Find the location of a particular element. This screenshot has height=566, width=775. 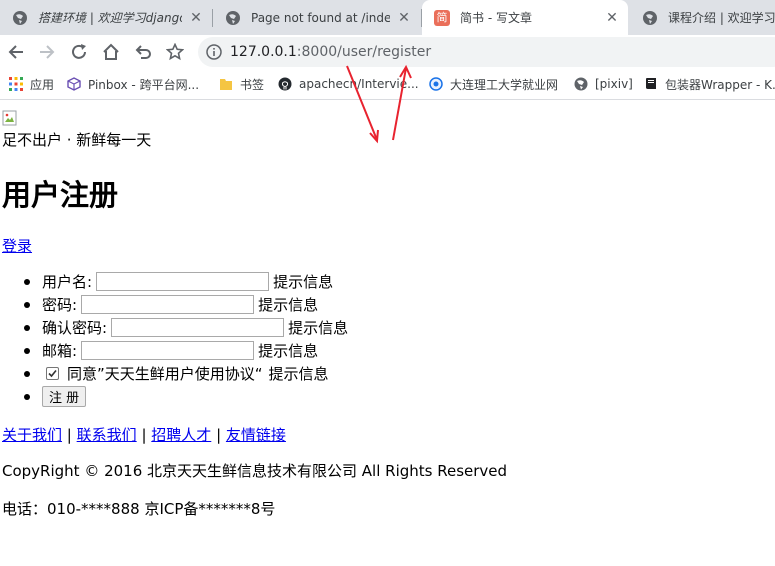

forward-arrow-icon is located at coordinates (47, 52).